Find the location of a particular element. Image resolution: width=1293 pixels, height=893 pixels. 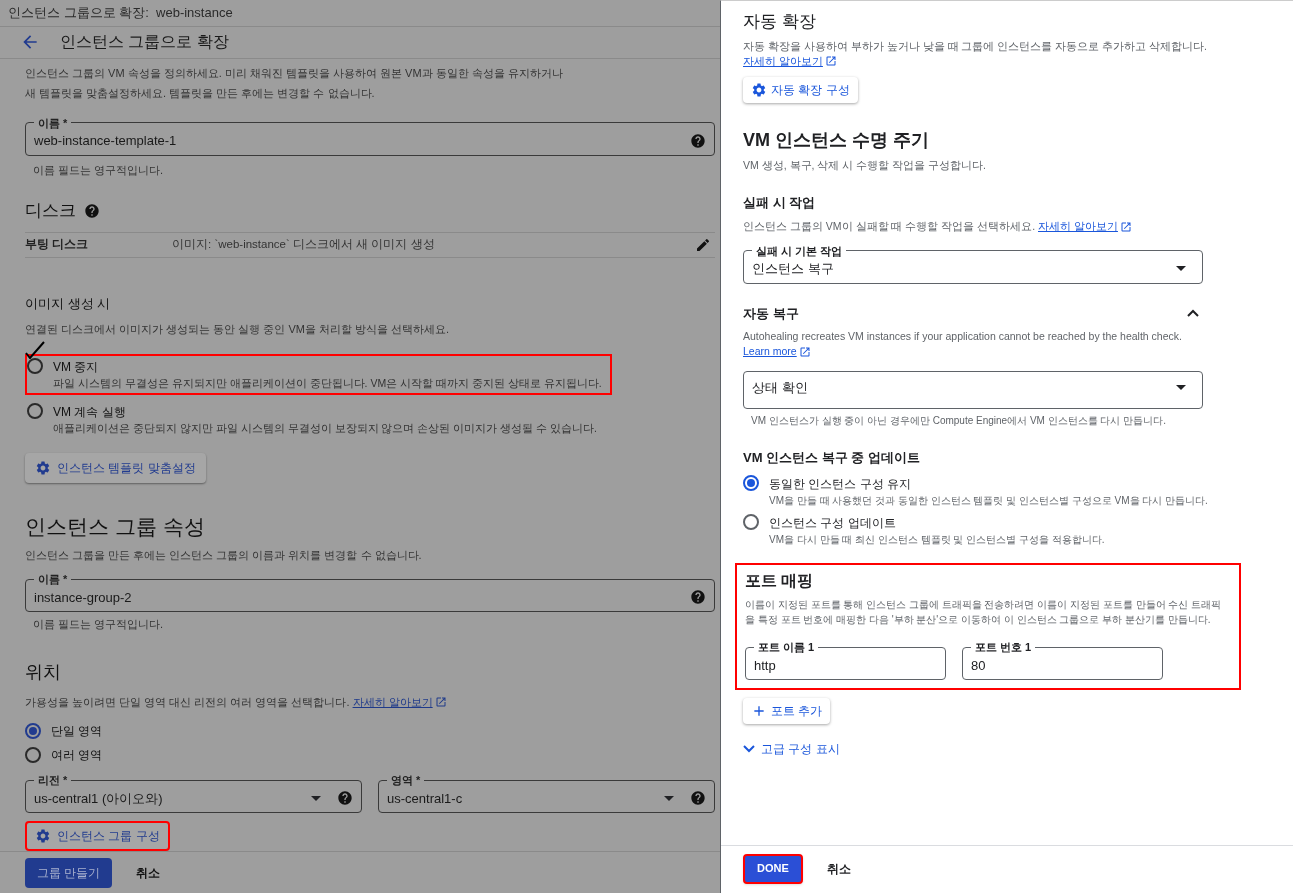

add-port-button: 포트 추가 is located at coordinates (787, 711).